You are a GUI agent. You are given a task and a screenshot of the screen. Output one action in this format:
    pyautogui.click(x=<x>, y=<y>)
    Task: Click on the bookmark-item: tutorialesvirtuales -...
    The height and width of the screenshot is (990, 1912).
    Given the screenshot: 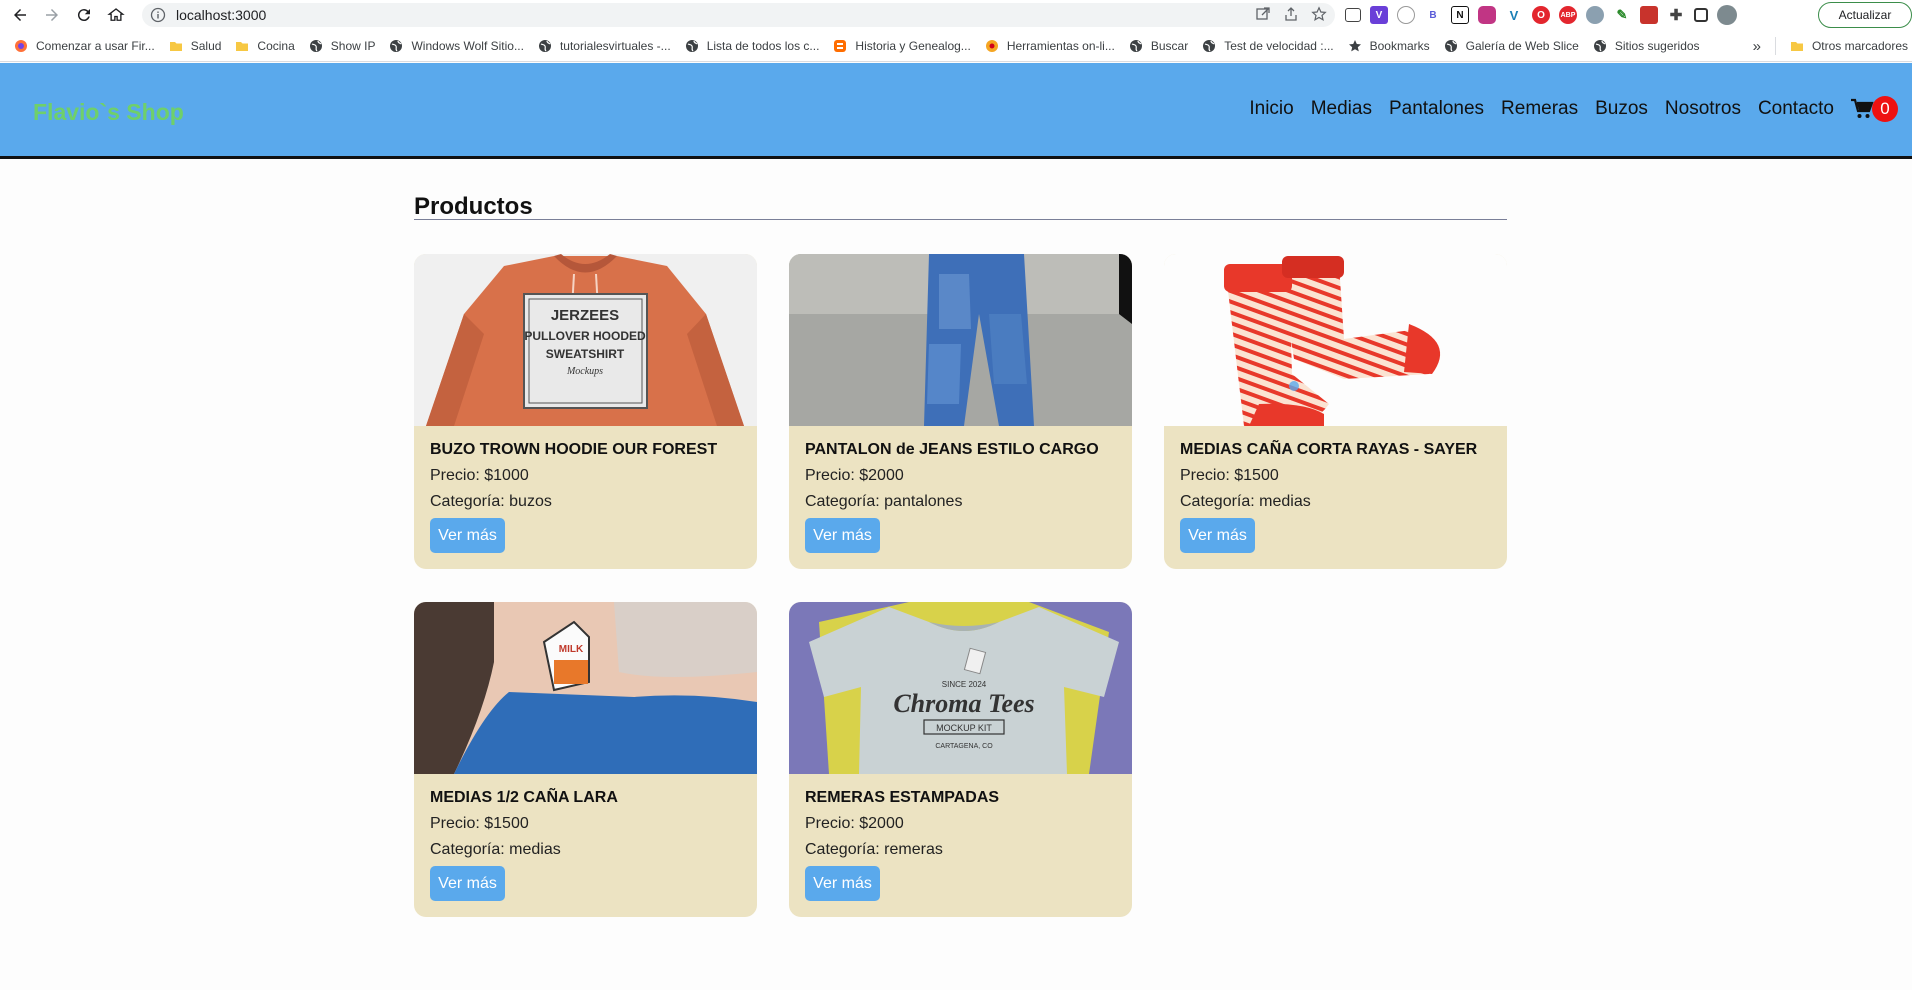 What is the action you would take?
    pyautogui.click(x=604, y=46)
    